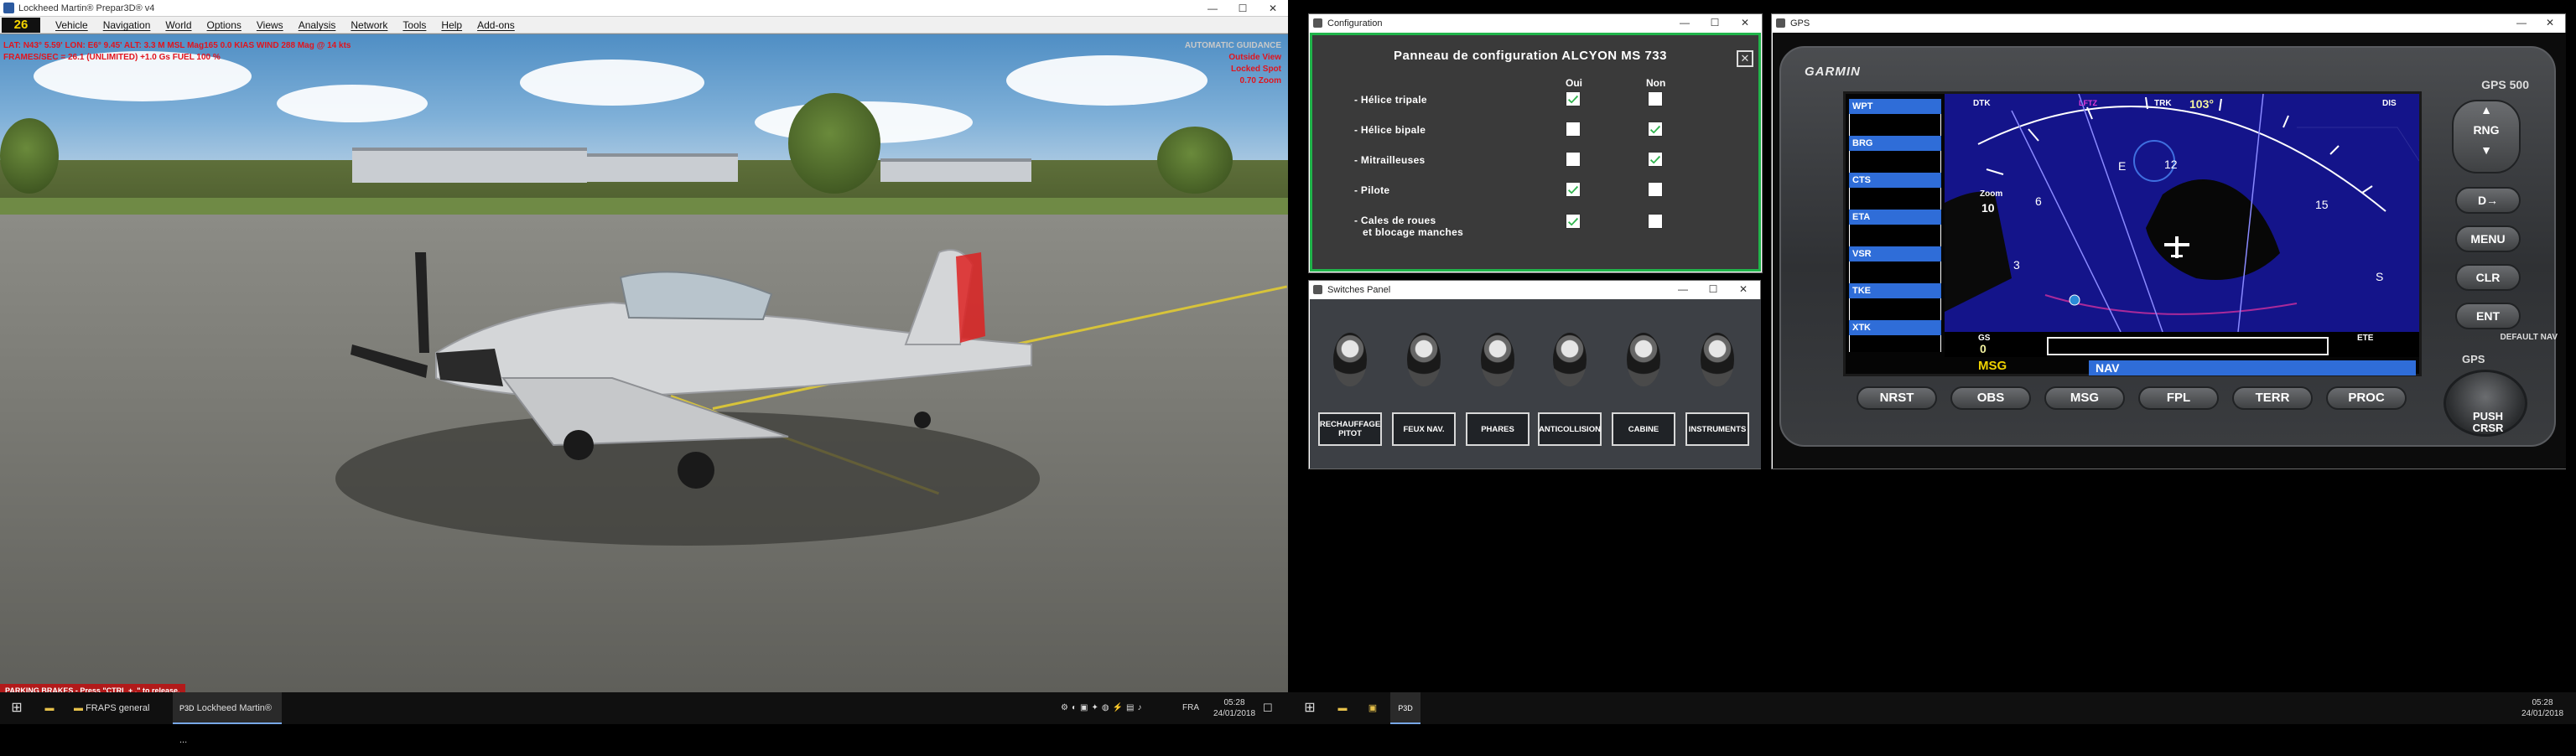 The image size is (2576, 756). What do you see at coordinates (2178, 398) in the screenshot?
I see `fpl-button: FPL` at bounding box center [2178, 398].